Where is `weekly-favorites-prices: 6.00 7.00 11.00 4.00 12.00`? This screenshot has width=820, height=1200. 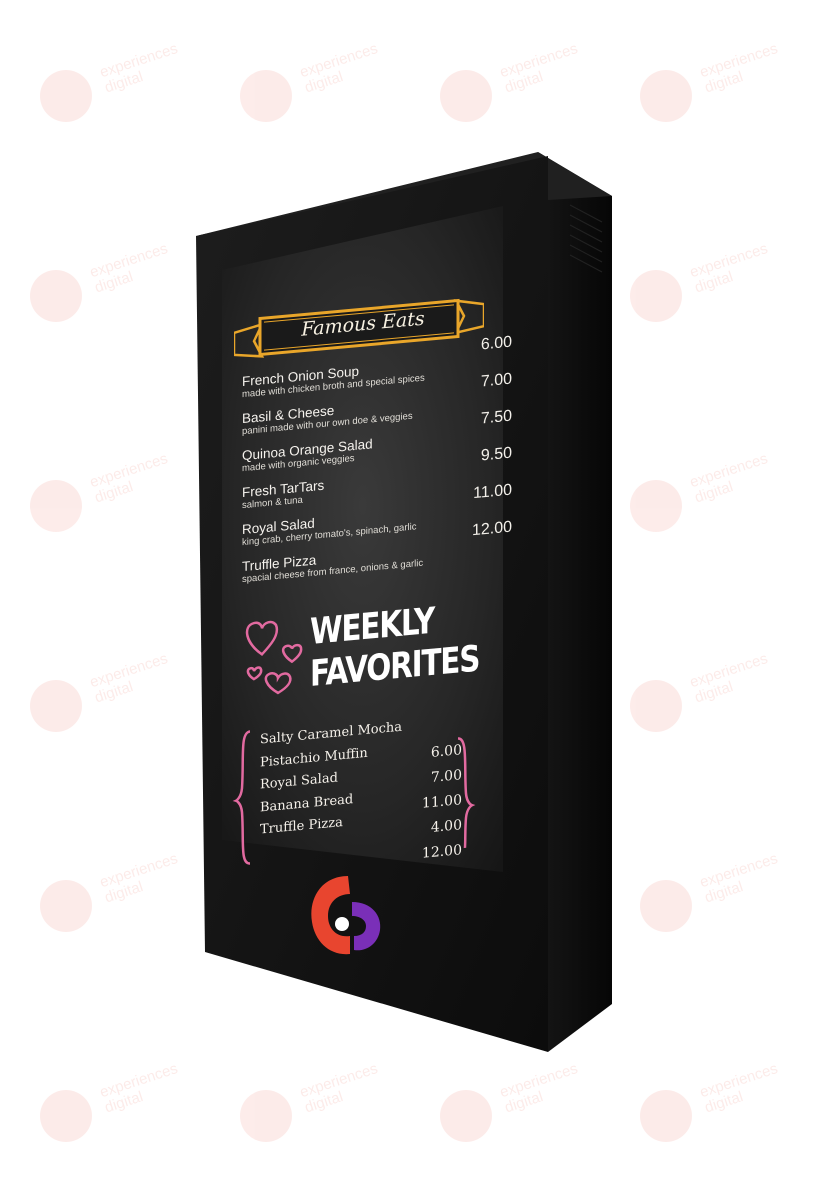 weekly-favorites-prices: 6.00 7.00 11.00 4.00 12.00 is located at coordinates (437, 807).